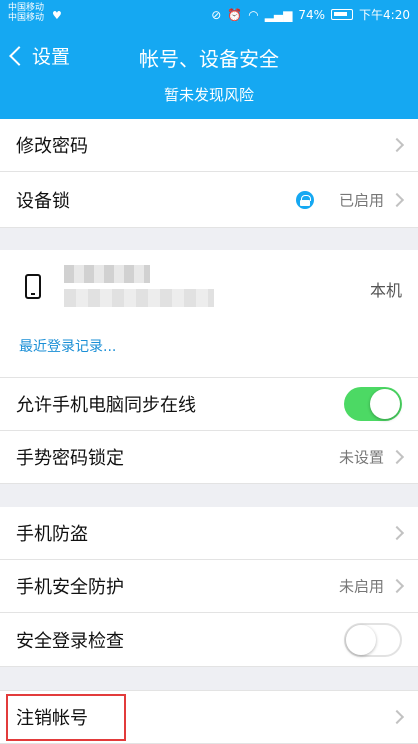  I want to click on device-lock-status: 已启用, so click(361, 200).